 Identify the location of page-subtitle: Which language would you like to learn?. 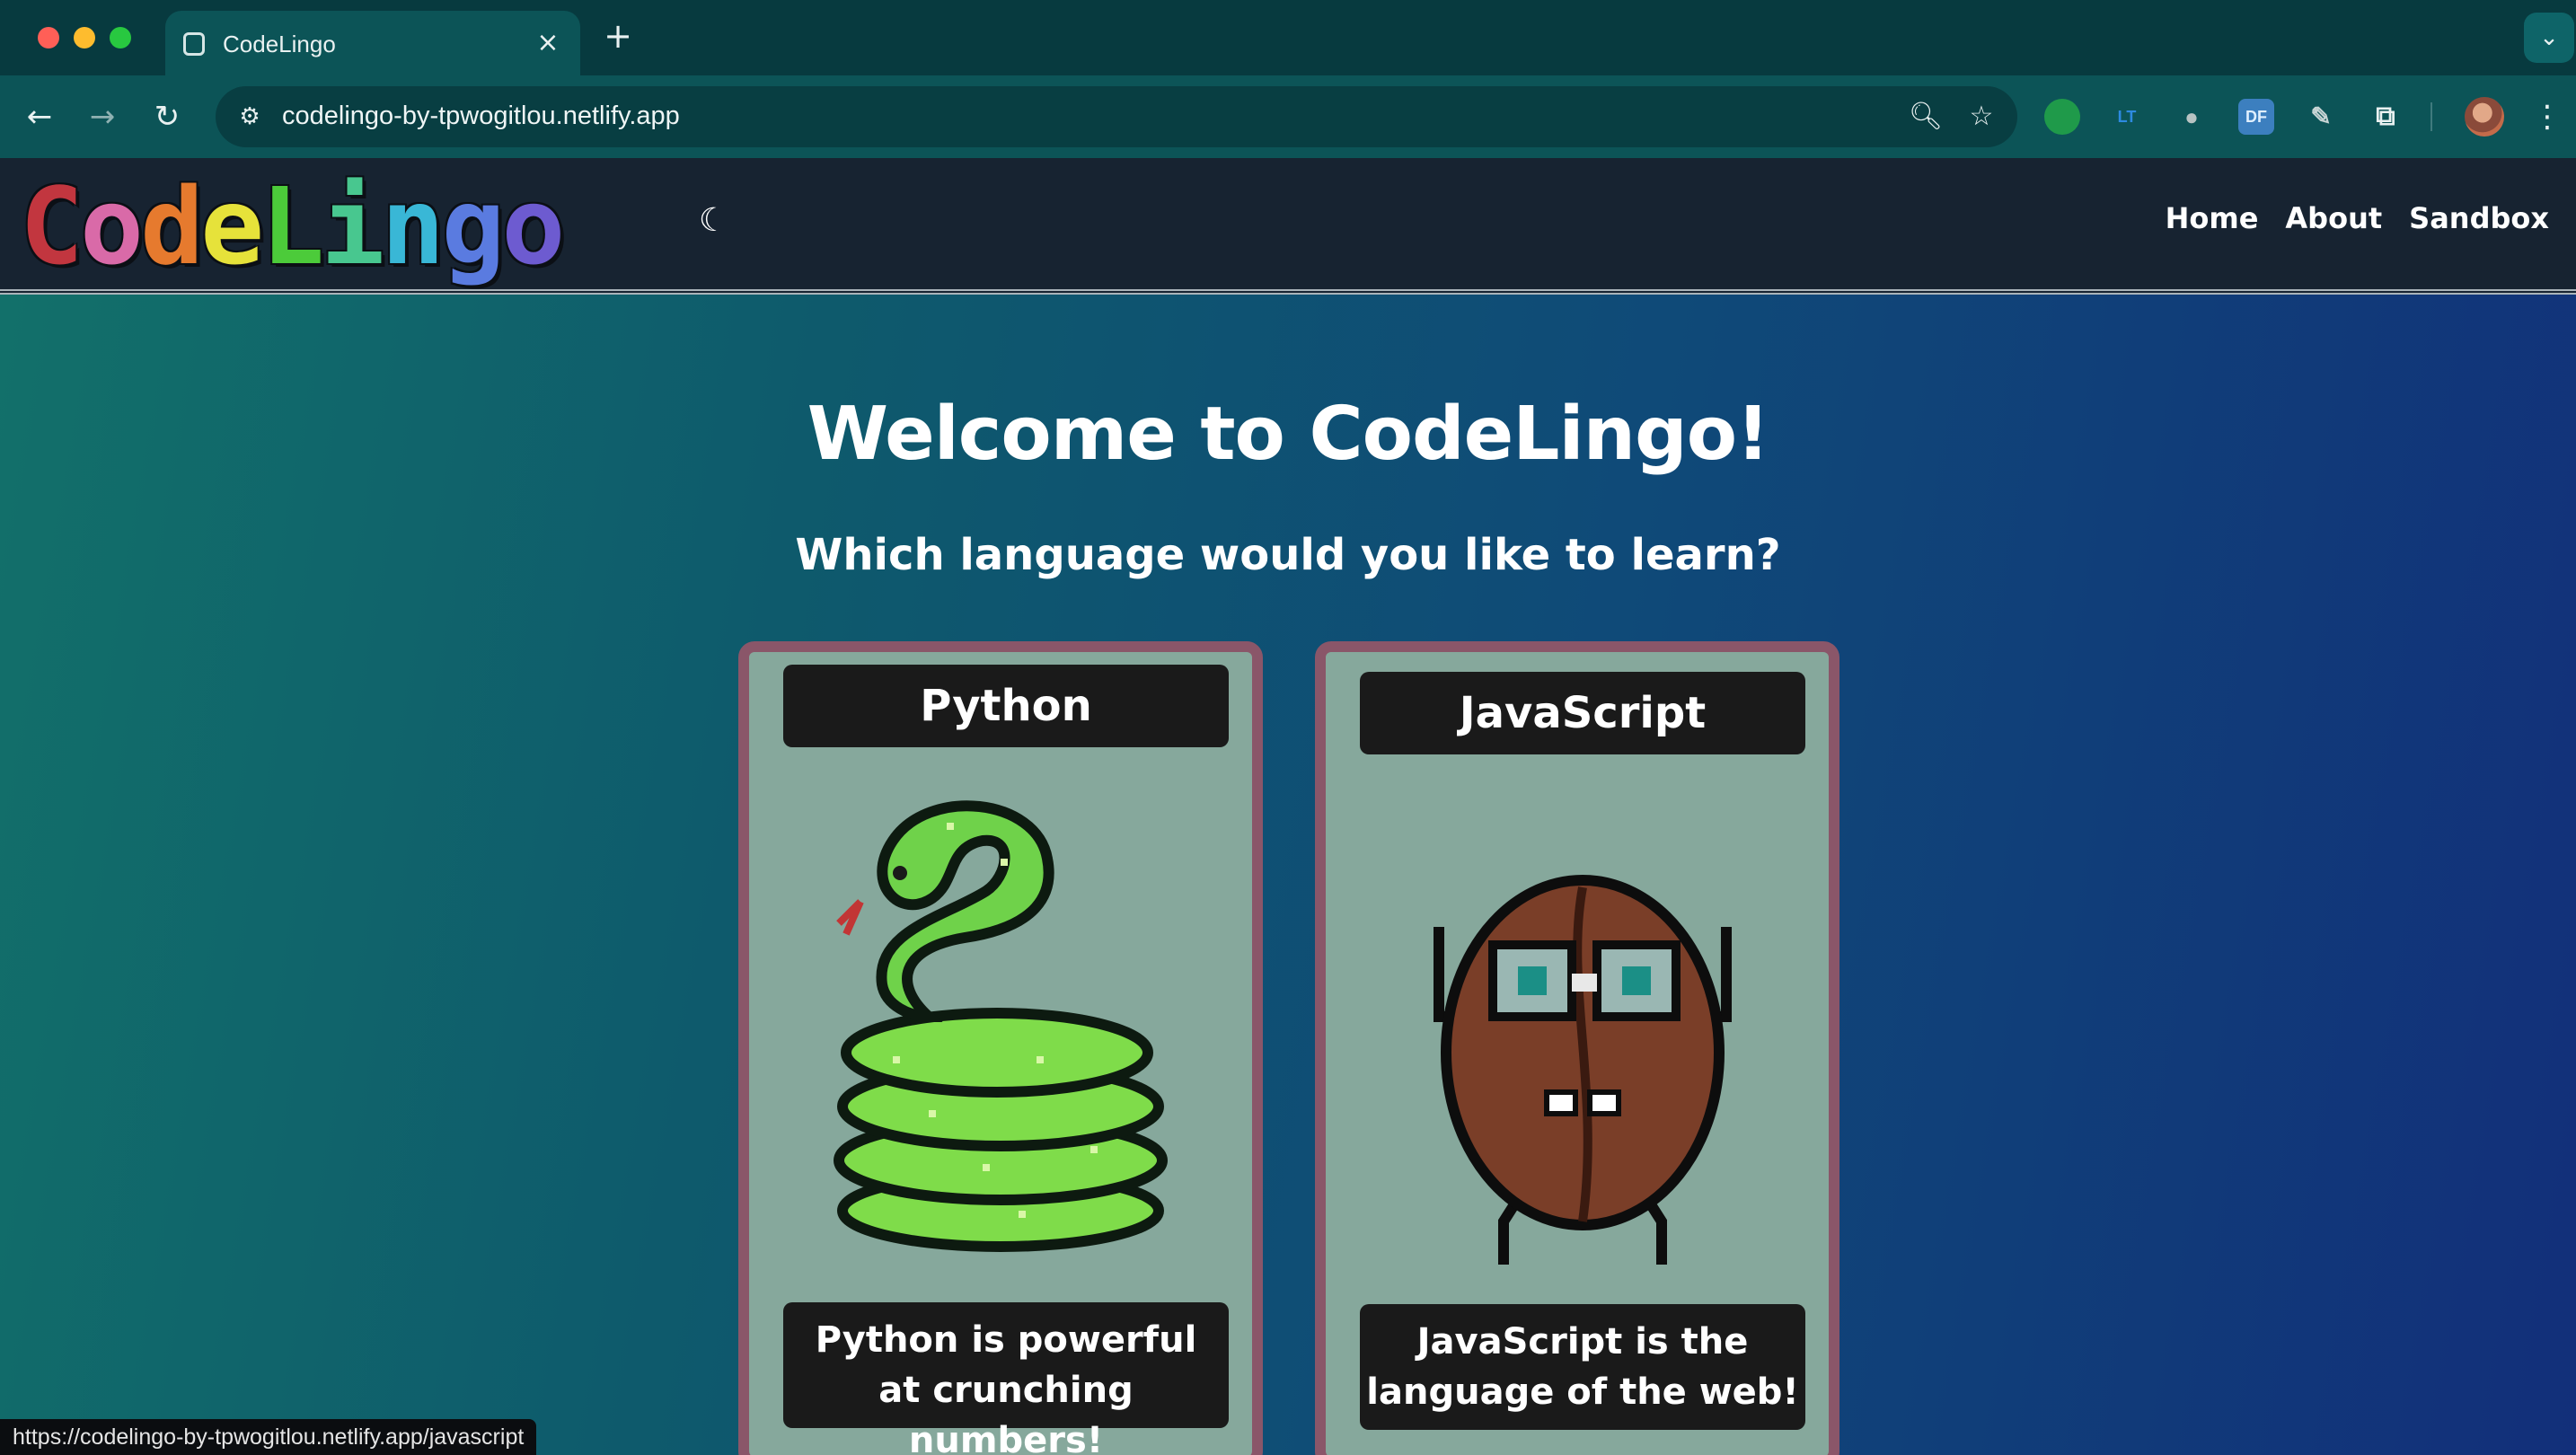
(1288, 555).